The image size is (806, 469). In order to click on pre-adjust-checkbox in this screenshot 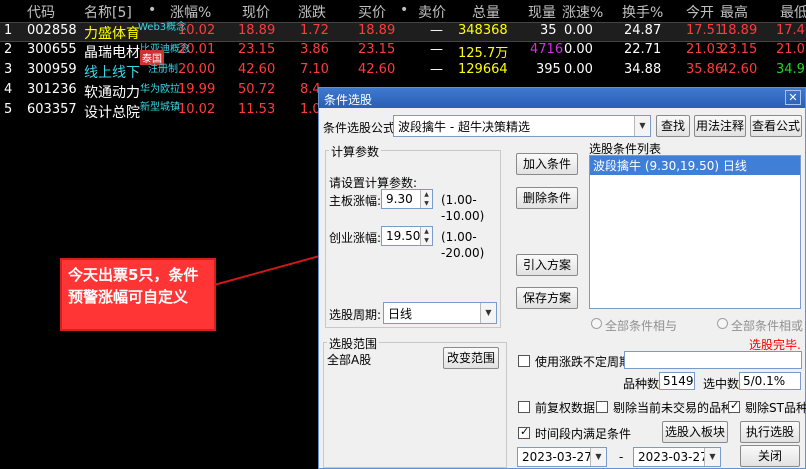, I will do `click(524, 407)`.